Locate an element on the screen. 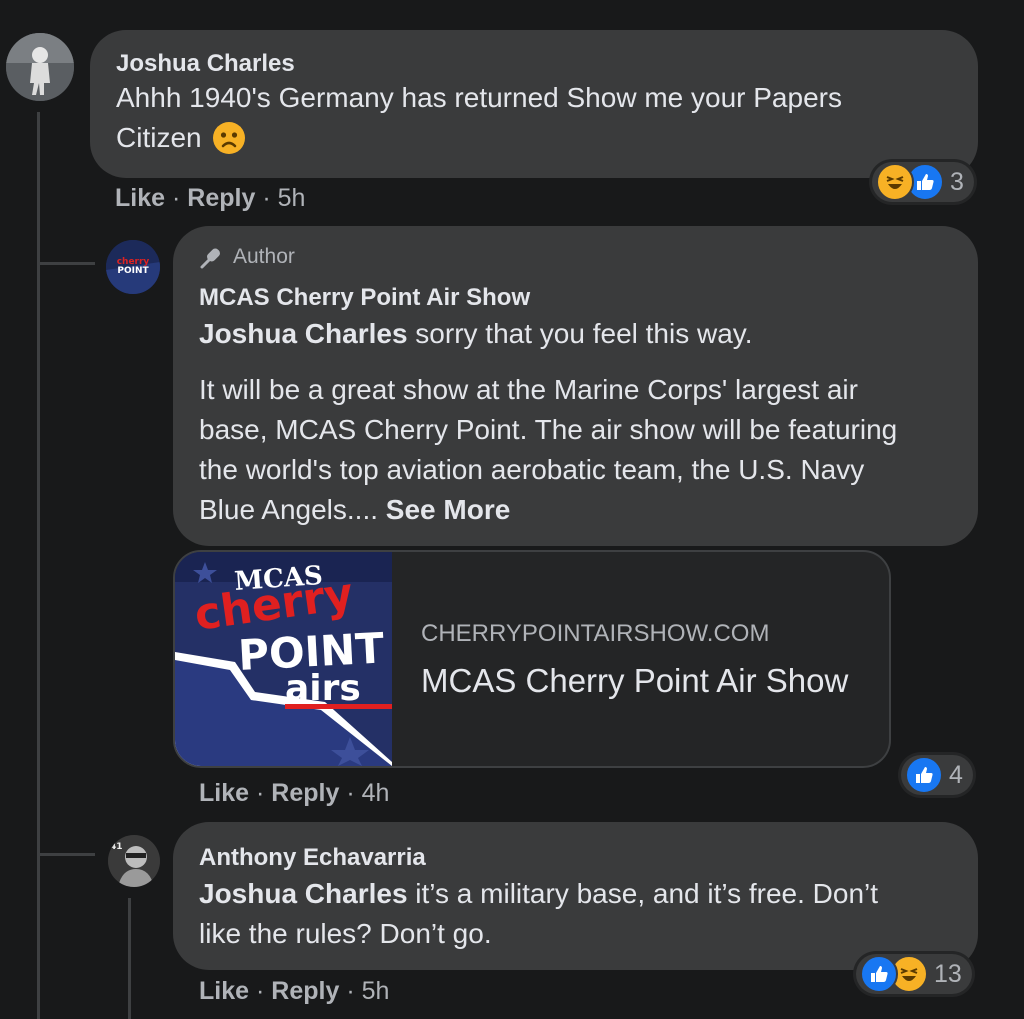 The width and height of the screenshot is (1024, 1019). reaction-count: 13 is located at coordinates (948, 973).